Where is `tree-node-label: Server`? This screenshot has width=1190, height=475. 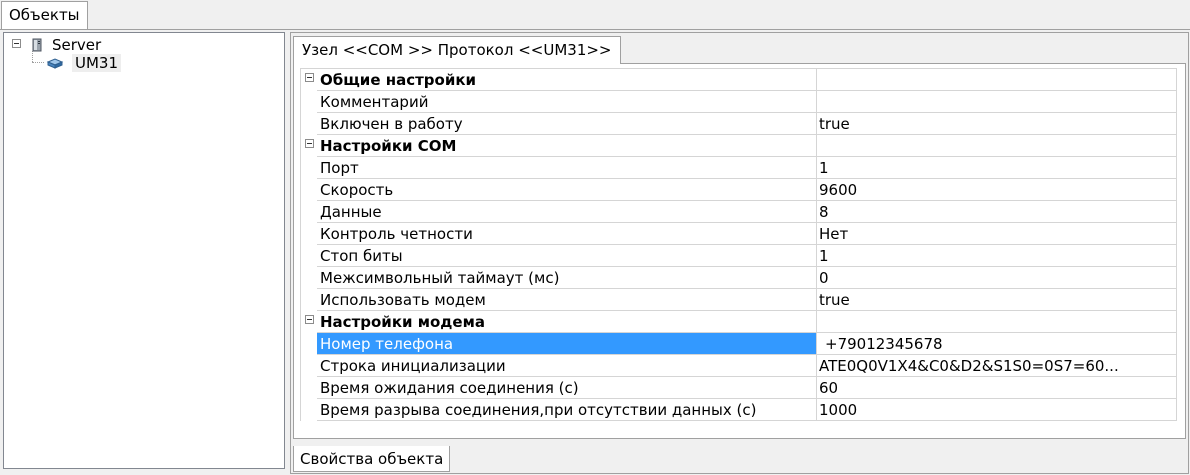
tree-node-label: Server is located at coordinates (77, 45).